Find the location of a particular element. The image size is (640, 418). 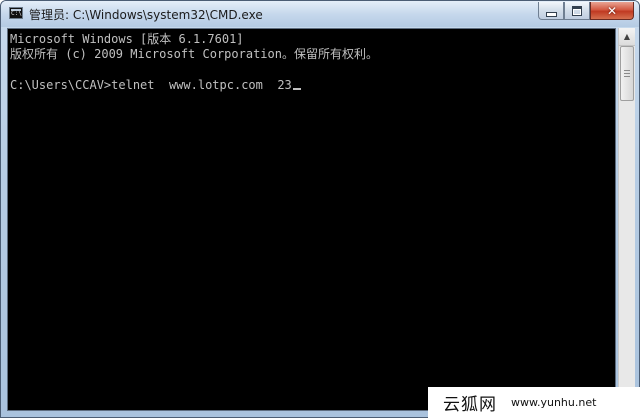

arrow-up-icon: ▲ is located at coordinates (627, 36).